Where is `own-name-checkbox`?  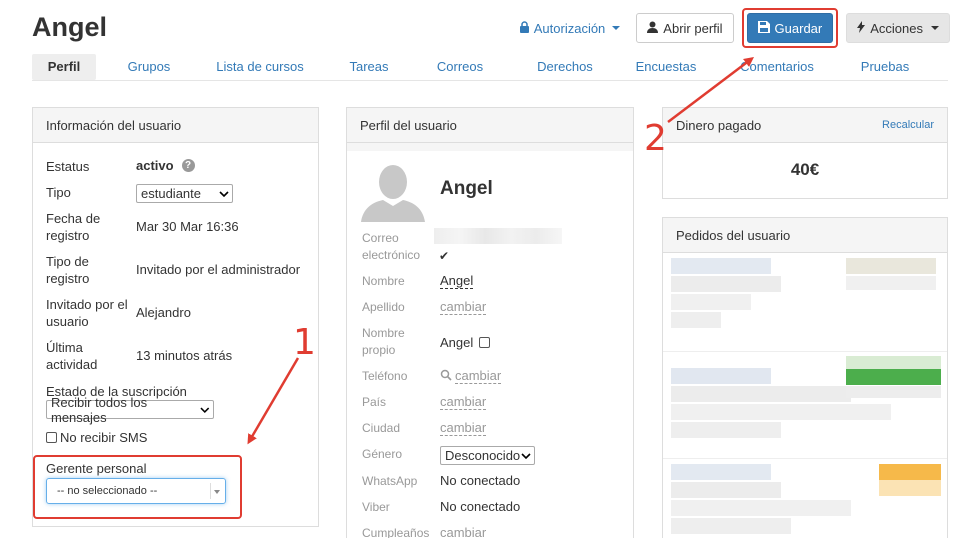
own-name-checkbox is located at coordinates (485, 342).